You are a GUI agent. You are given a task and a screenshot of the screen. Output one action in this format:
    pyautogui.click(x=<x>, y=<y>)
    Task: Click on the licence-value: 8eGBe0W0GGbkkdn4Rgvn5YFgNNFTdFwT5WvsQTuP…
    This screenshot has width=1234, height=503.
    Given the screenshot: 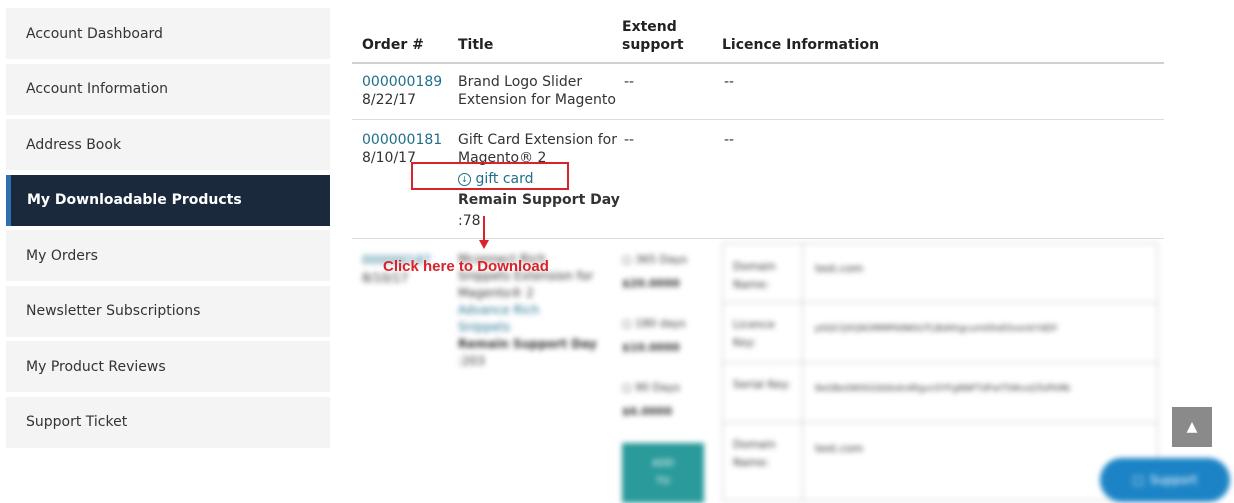 What is the action you would take?
    pyautogui.click(x=943, y=389)
    